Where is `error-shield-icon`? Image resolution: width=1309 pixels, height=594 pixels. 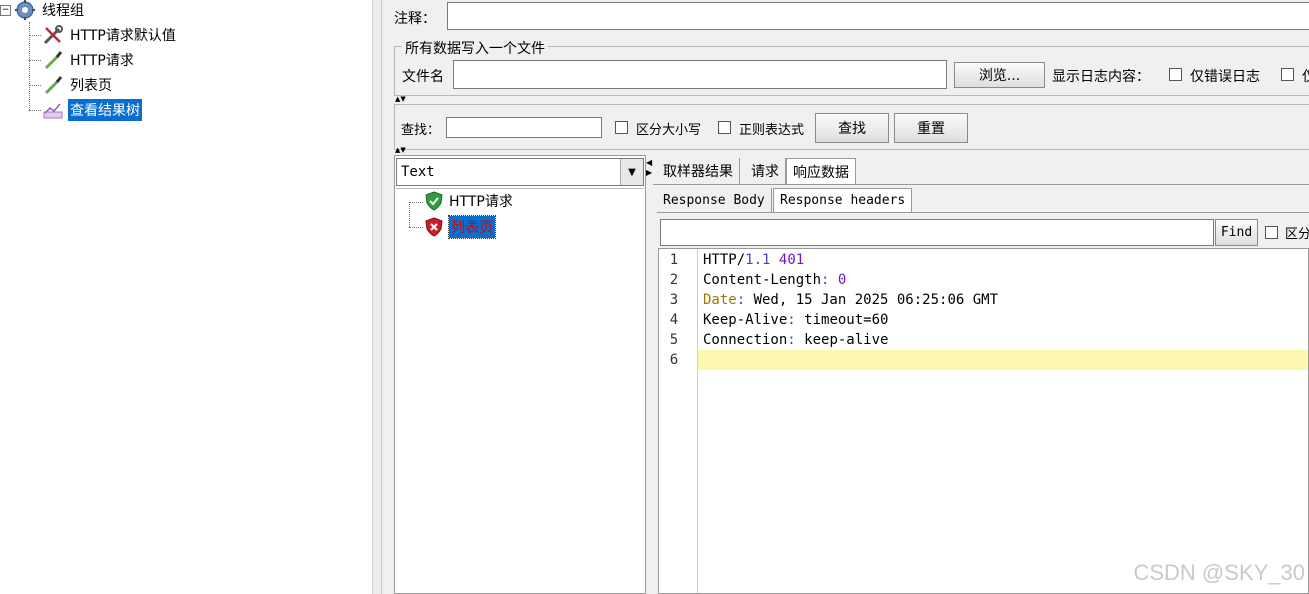 error-shield-icon is located at coordinates (434, 227).